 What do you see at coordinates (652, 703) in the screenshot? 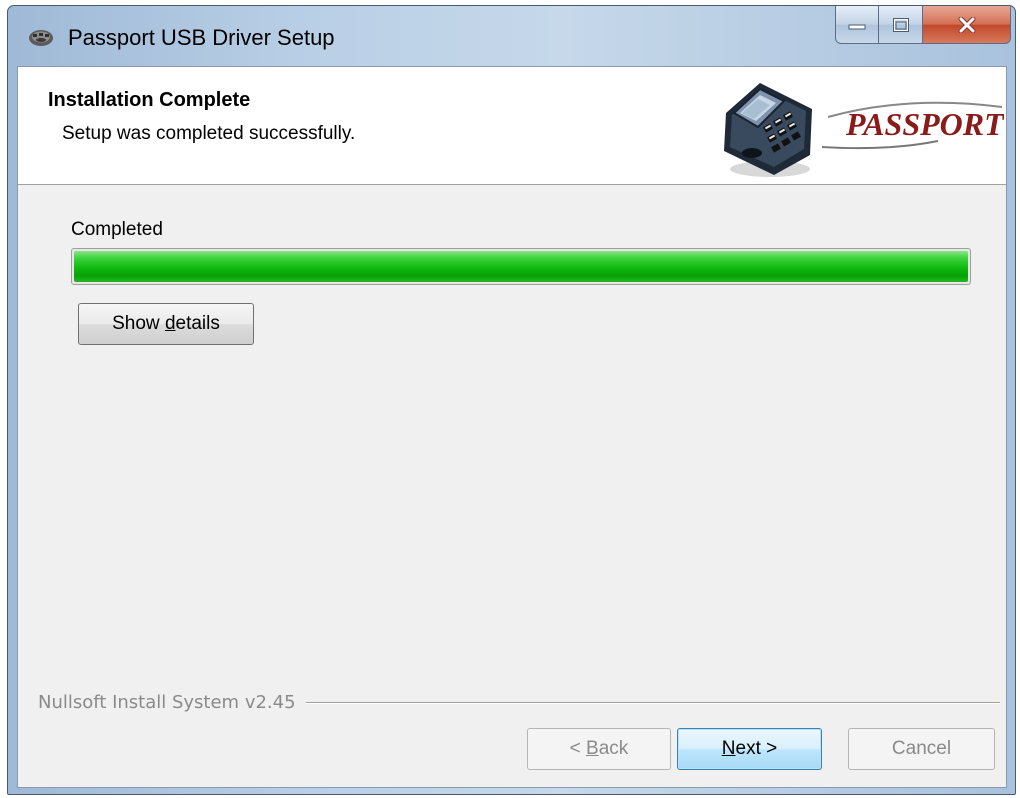
I see `branding-divider` at bounding box center [652, 703].